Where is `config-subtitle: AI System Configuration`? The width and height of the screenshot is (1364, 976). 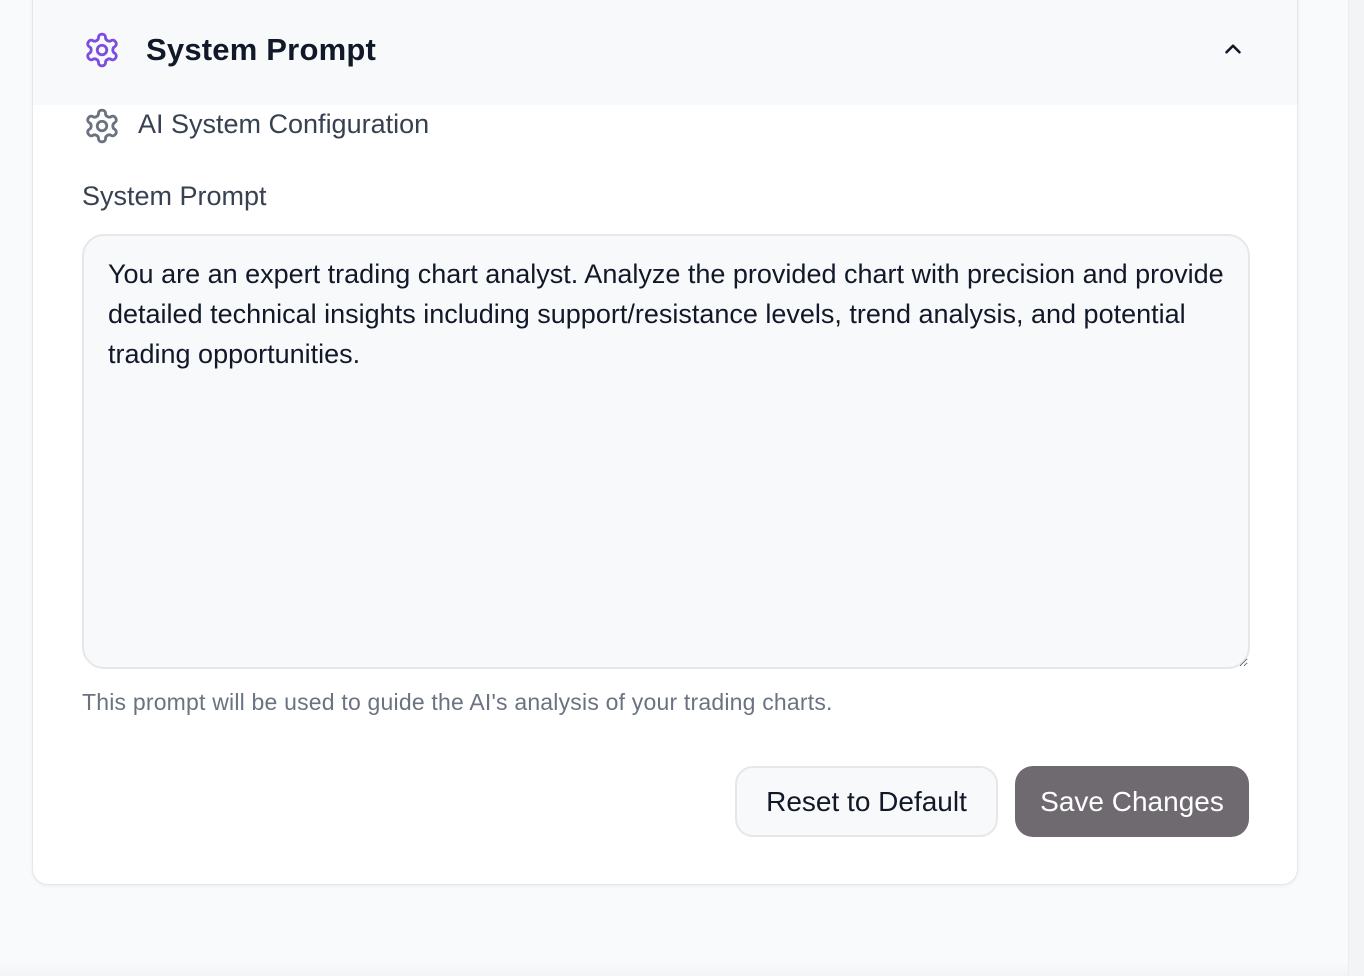 config-subtitle: AI System Configuration is located at coordinates (284, 124).